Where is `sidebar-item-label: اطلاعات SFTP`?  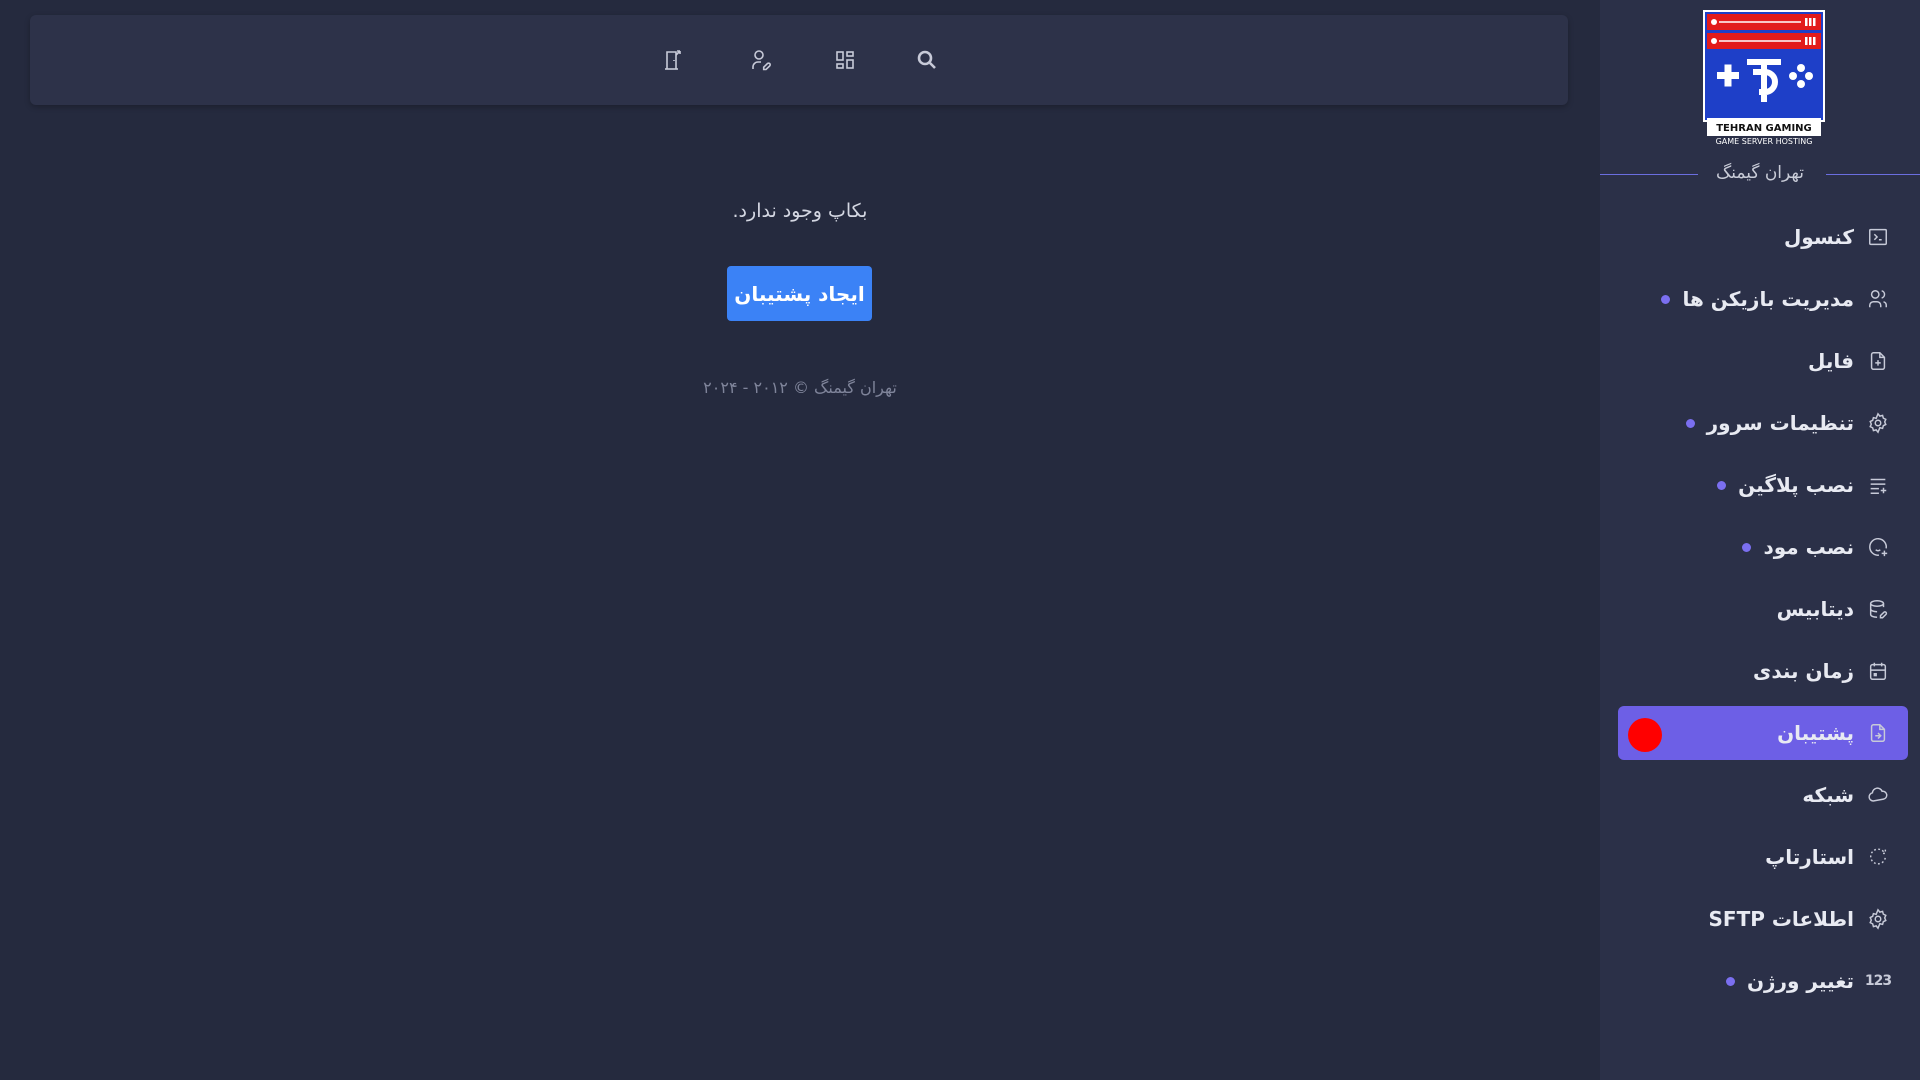 sidebar-item-label: اطلاعات SFTP is located at coordinates (1781, 919).